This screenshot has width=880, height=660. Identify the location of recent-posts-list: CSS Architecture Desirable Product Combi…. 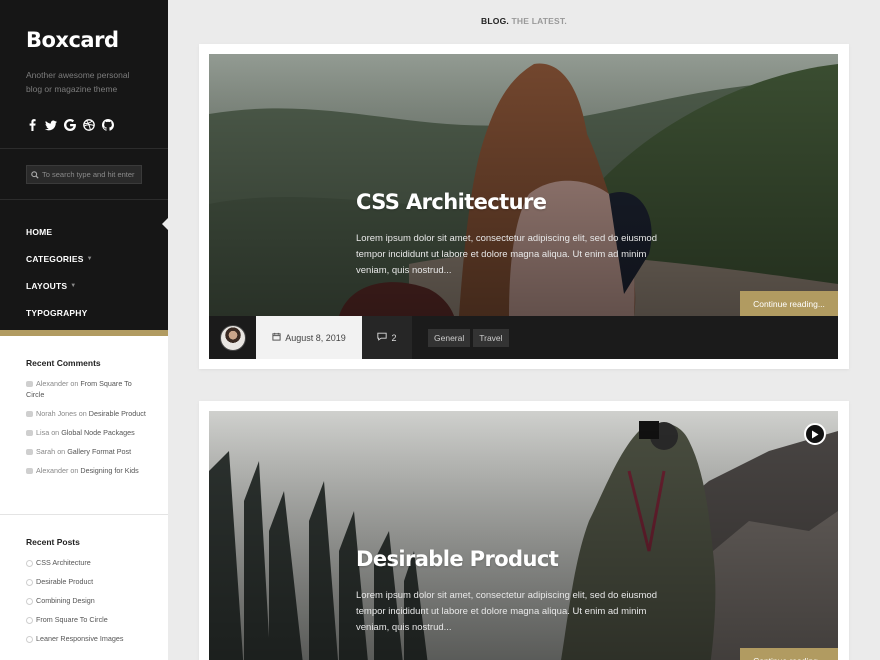
(86, 604).